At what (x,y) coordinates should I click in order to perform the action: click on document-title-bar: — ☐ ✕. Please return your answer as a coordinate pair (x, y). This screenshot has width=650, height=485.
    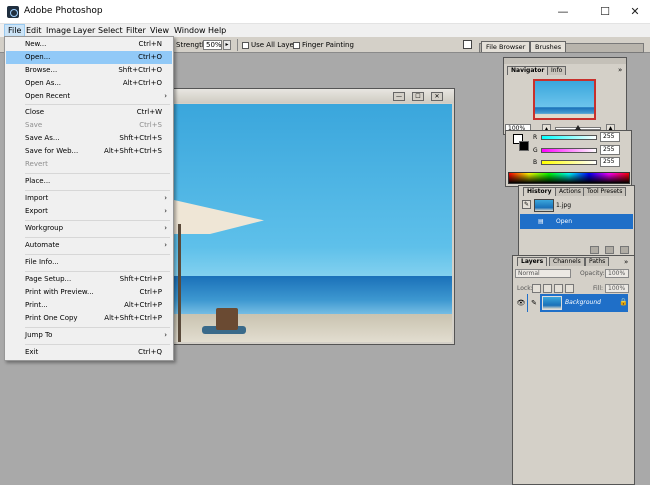
    Looking at the image, I should click on (311, 96).